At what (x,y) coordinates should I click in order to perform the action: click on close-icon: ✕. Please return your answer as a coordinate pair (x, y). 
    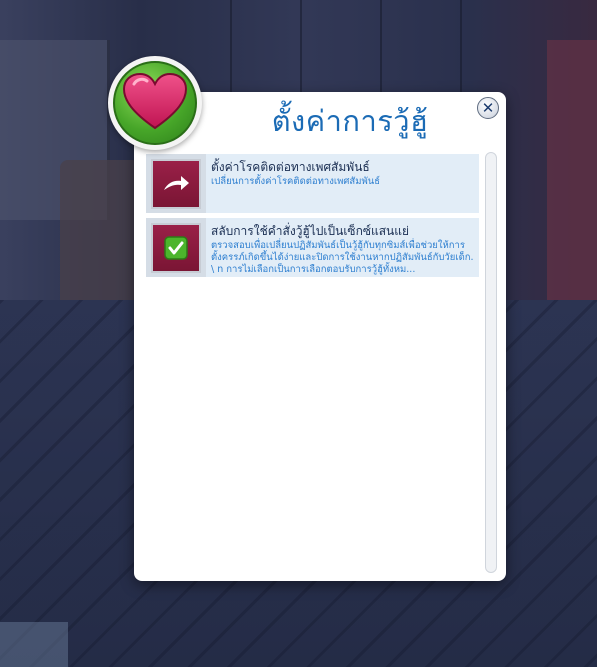
    Looking at the image, I should click on (488, 107).